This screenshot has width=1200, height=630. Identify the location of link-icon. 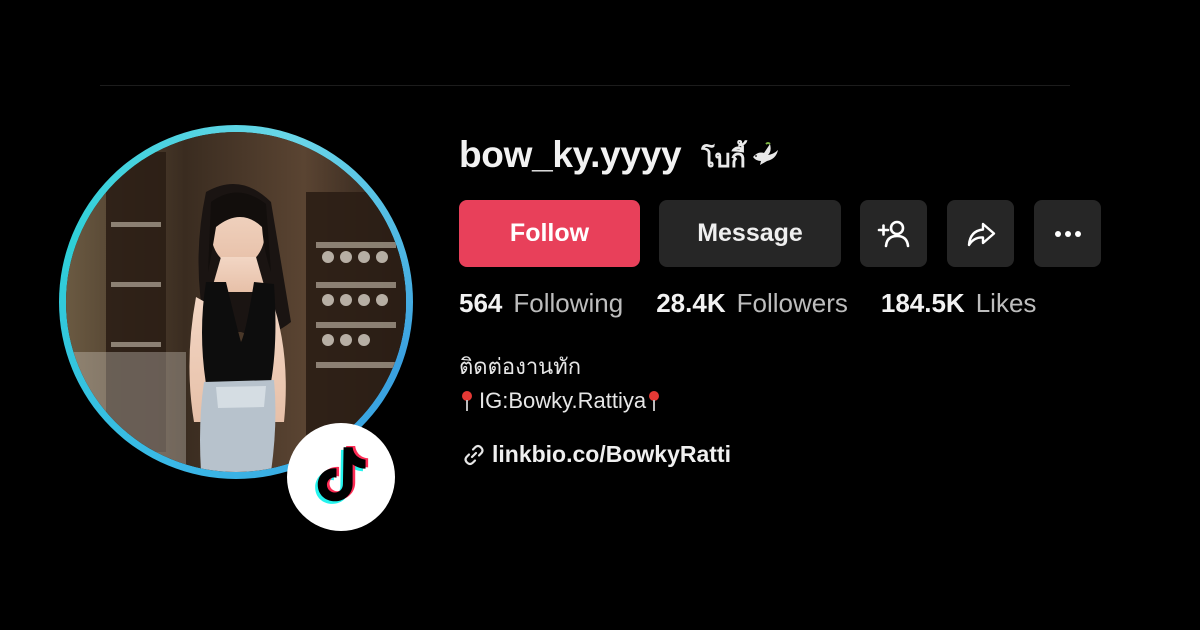
(474, 454).